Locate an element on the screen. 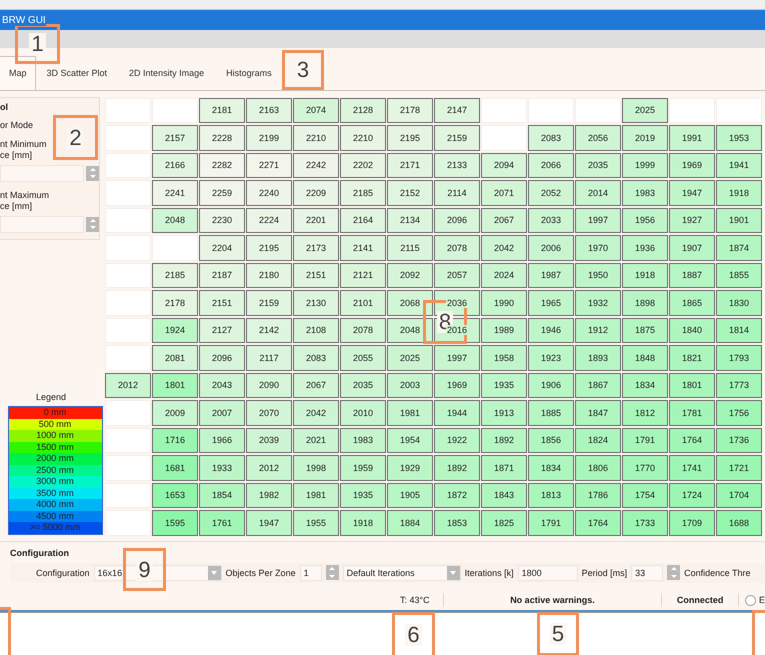 The image size is (765, 655). distance-cell: 1885 is located at coordinates (551, 413).